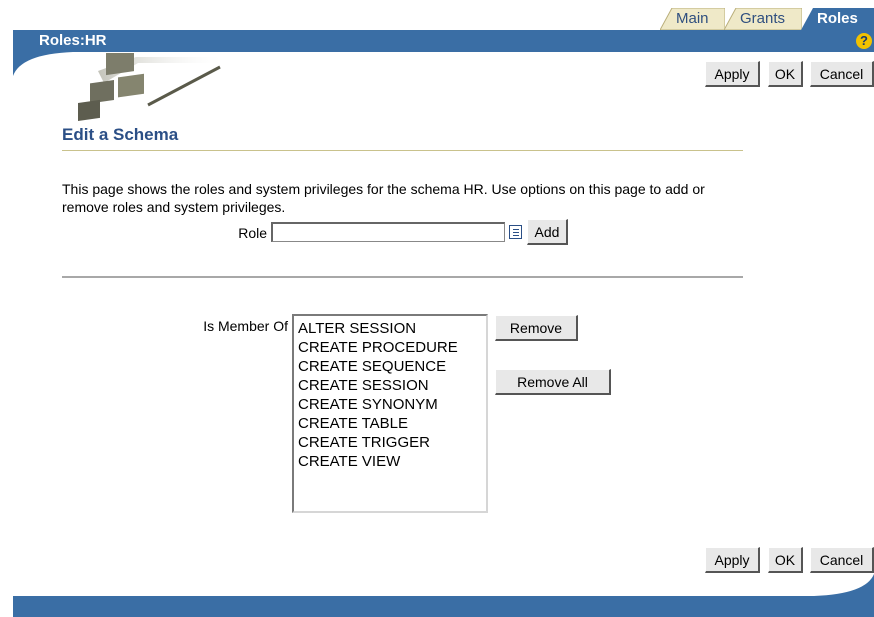  I want to click on list-item: CREATE PROCEDURE, so click(390, 347).